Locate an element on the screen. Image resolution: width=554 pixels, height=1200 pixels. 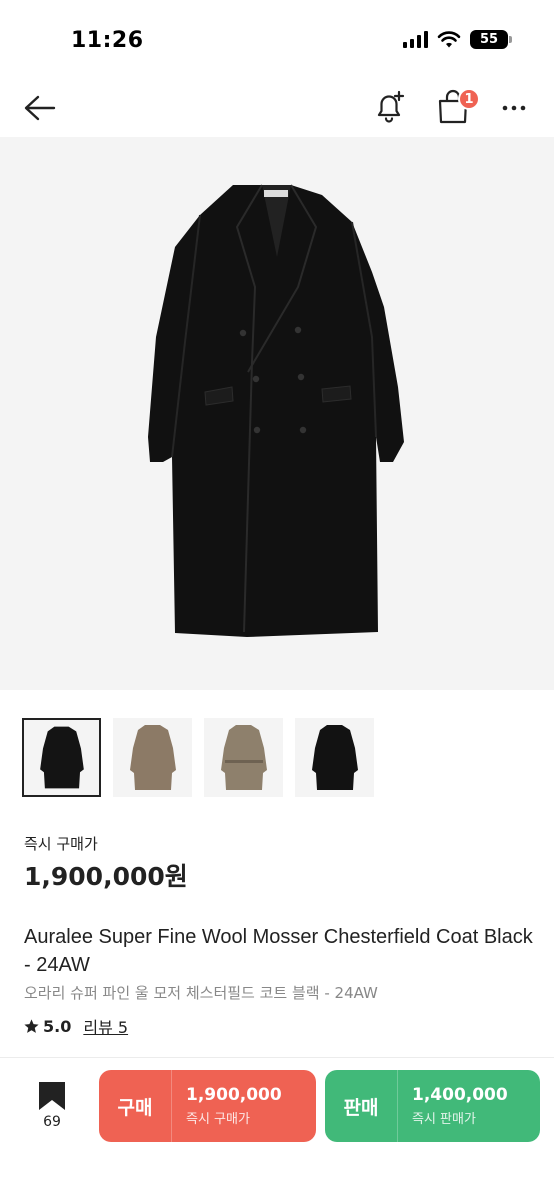
bookmark-icon is located at coordinates (52, 1096).